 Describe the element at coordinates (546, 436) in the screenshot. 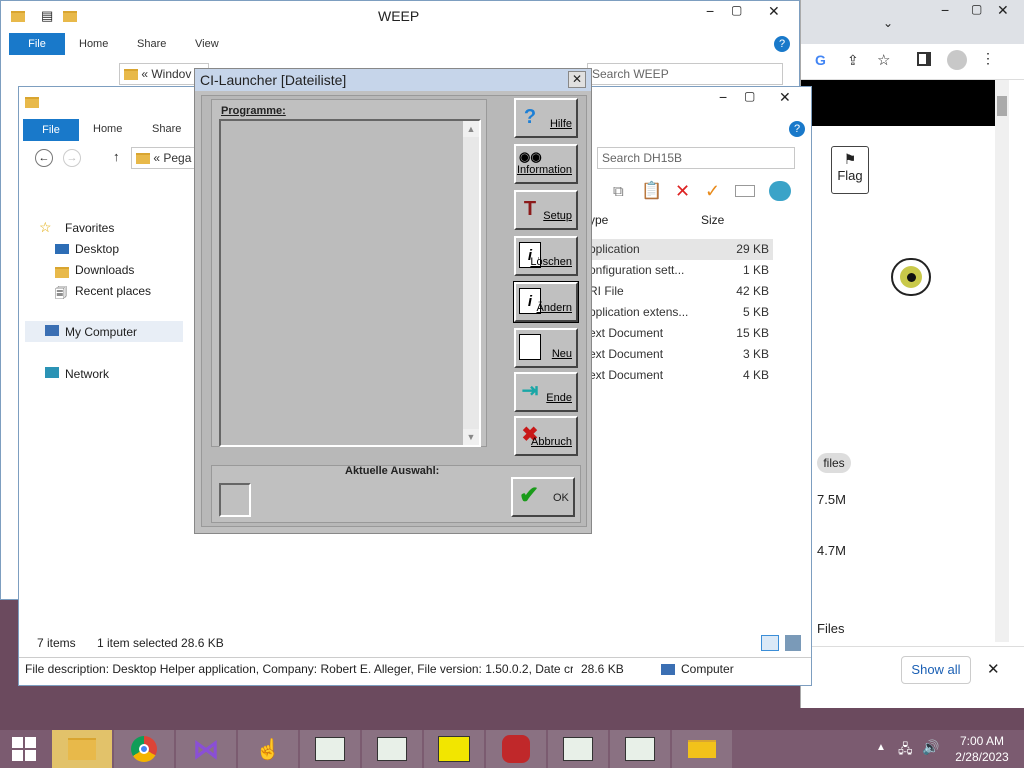

I see `cancel-button: ✖ Abbruch` at that location.